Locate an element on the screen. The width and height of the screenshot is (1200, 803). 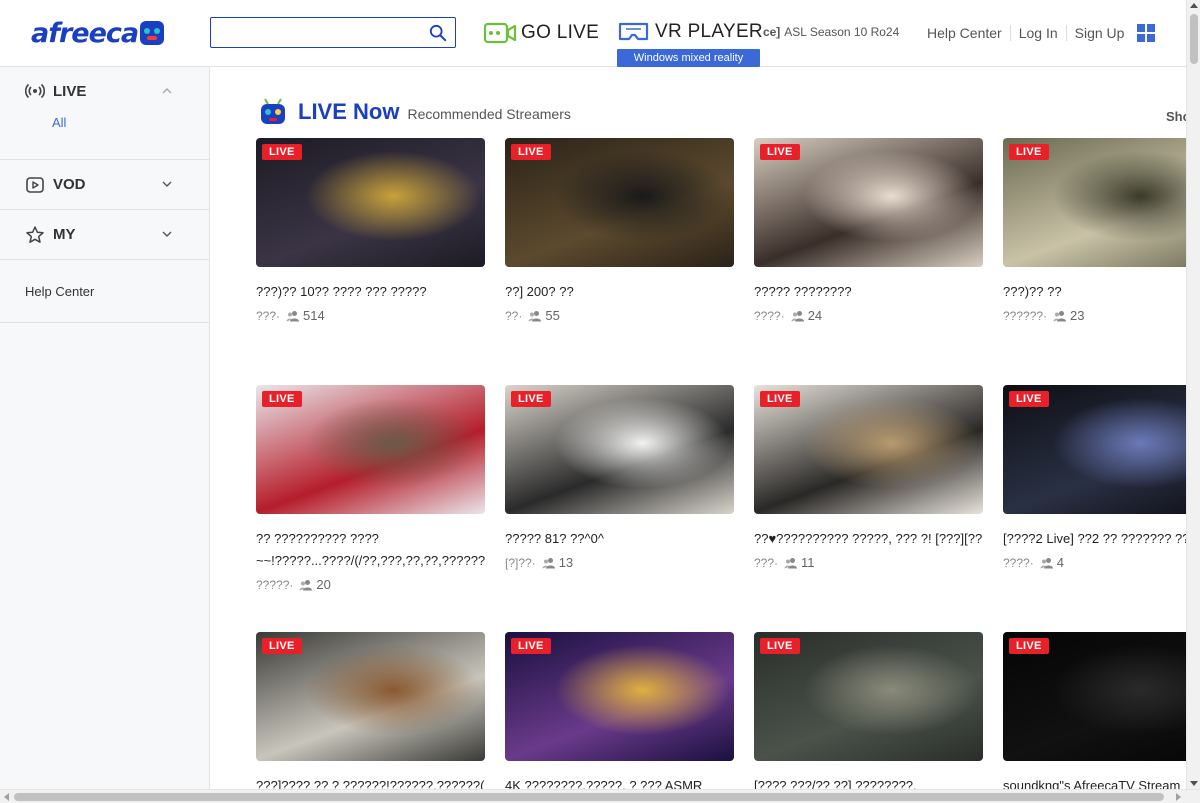
go-live-label: GO LIVE is located at coordinates (560, 32).